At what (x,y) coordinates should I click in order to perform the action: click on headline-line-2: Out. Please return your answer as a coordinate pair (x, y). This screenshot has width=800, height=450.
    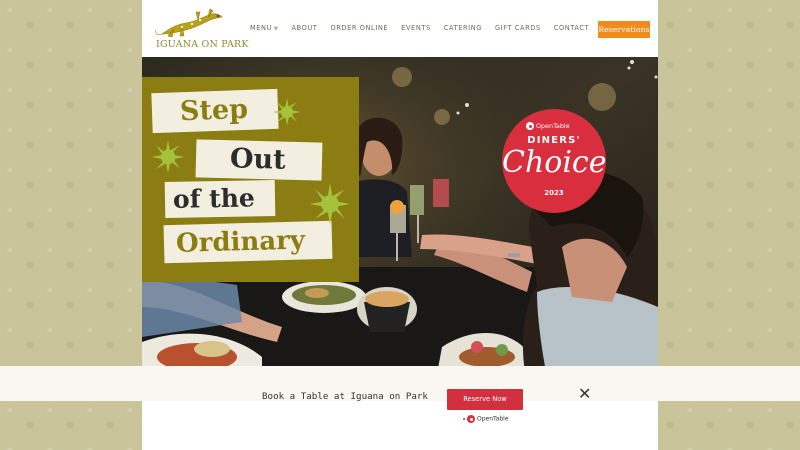
    Looking at the image, I should click on (258, 159).